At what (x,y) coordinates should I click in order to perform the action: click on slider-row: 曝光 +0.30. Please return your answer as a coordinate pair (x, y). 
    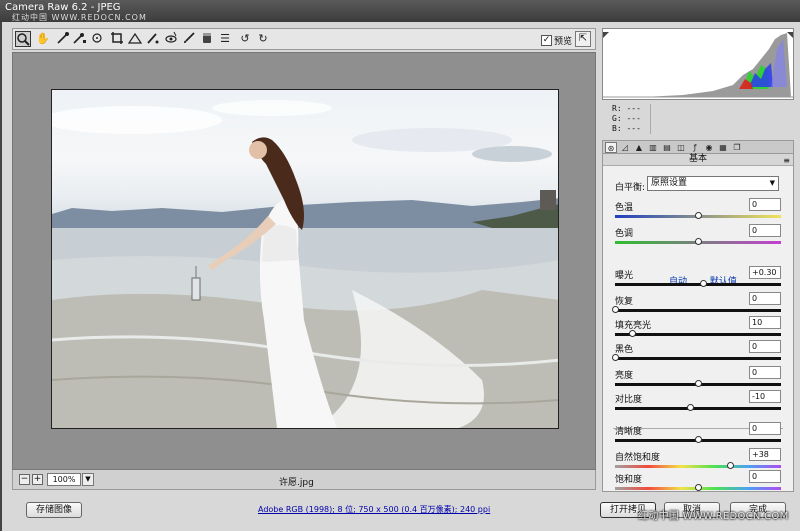
    Looking at the image, I should click on (699, 278).